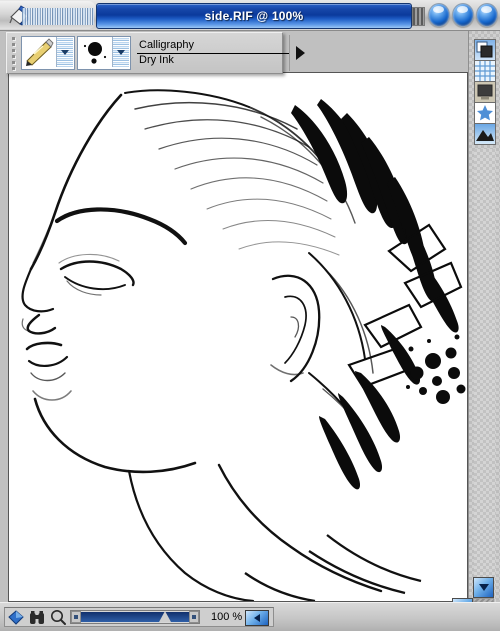 The height and width of the screenshot is (631, 500). Describe the element at coordinates (58, 617) in the screenshot. I see `magnifier-icon` at that location.